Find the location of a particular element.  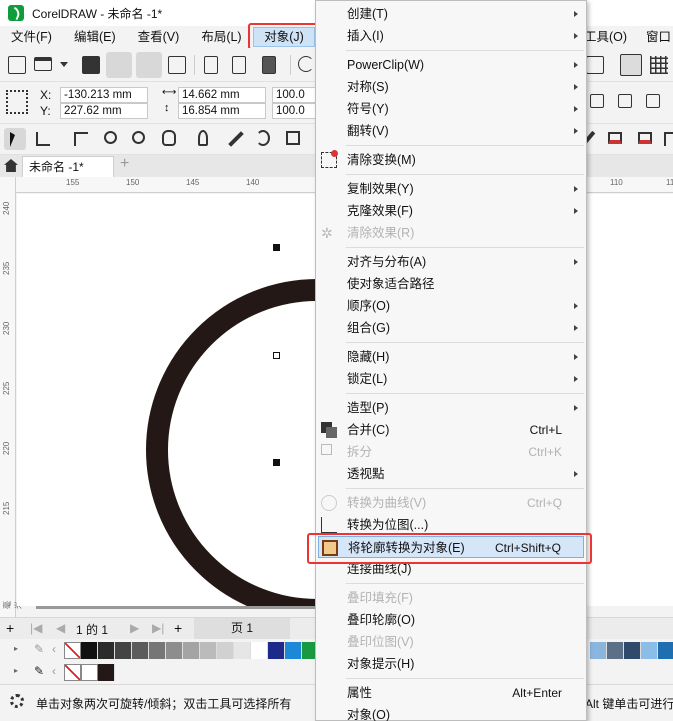

eyedropper-palette-icon: ✎ is located at coordinates (39, 649).